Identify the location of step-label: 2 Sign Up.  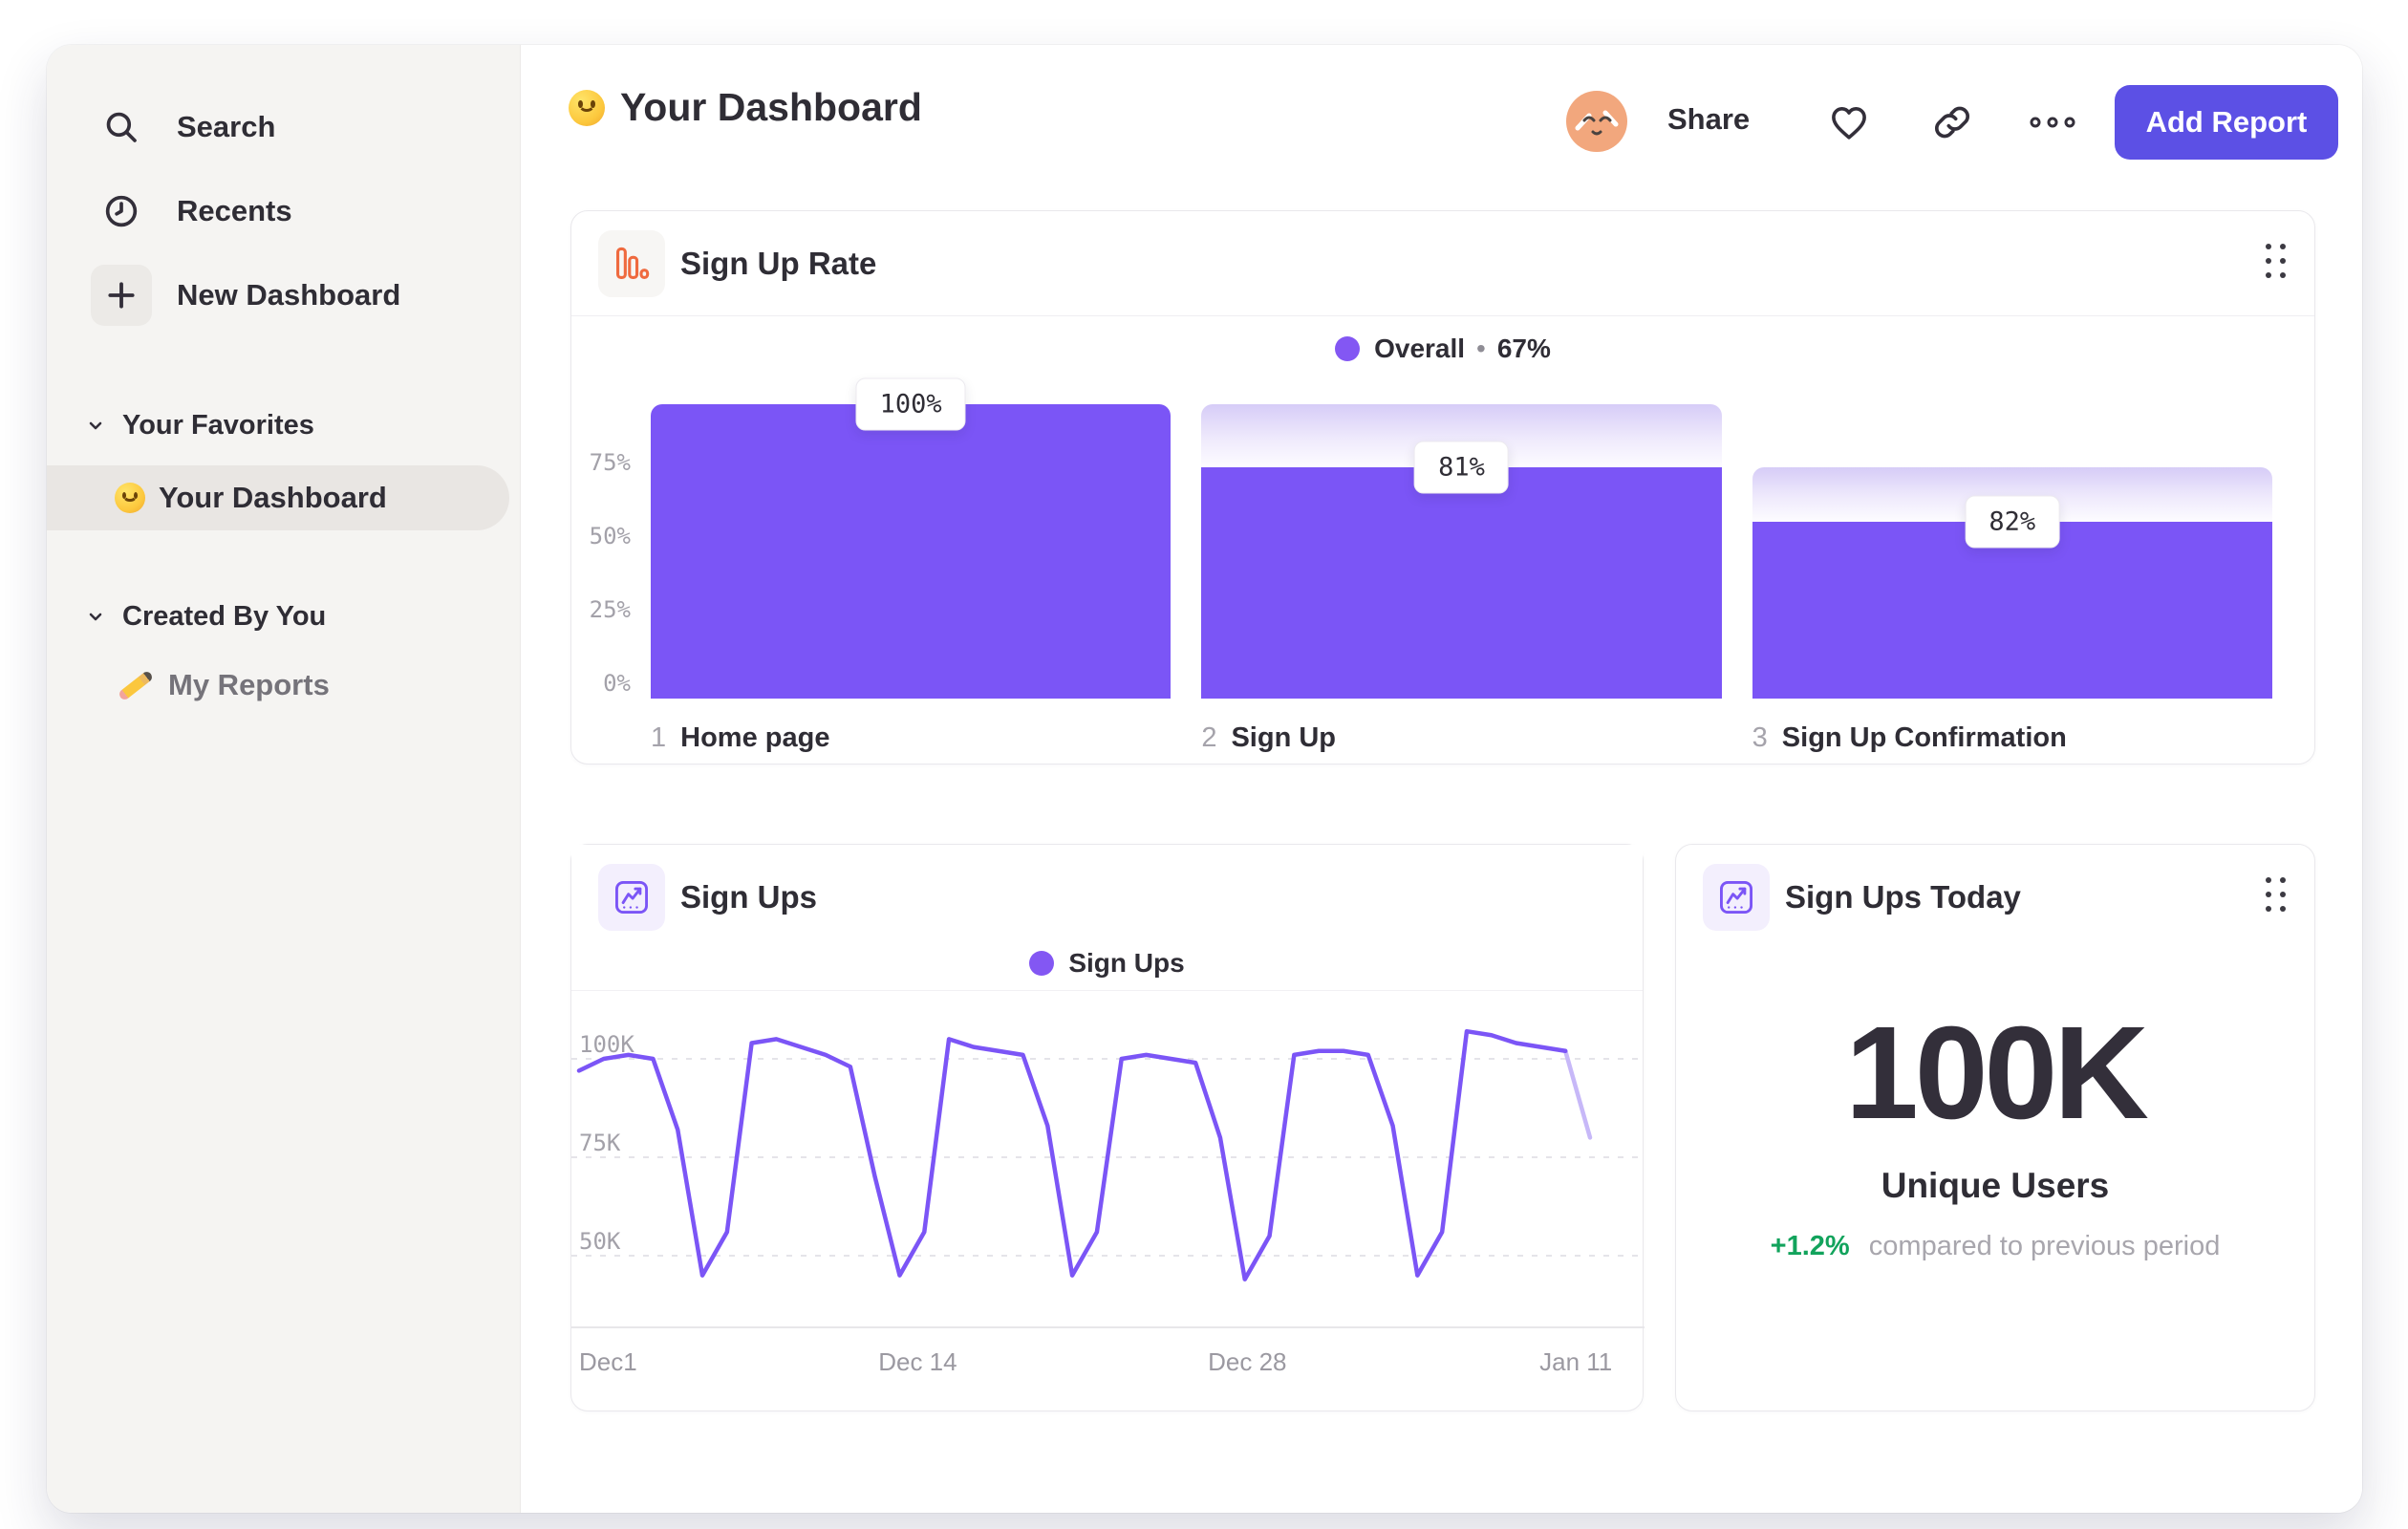
(1269, 737).